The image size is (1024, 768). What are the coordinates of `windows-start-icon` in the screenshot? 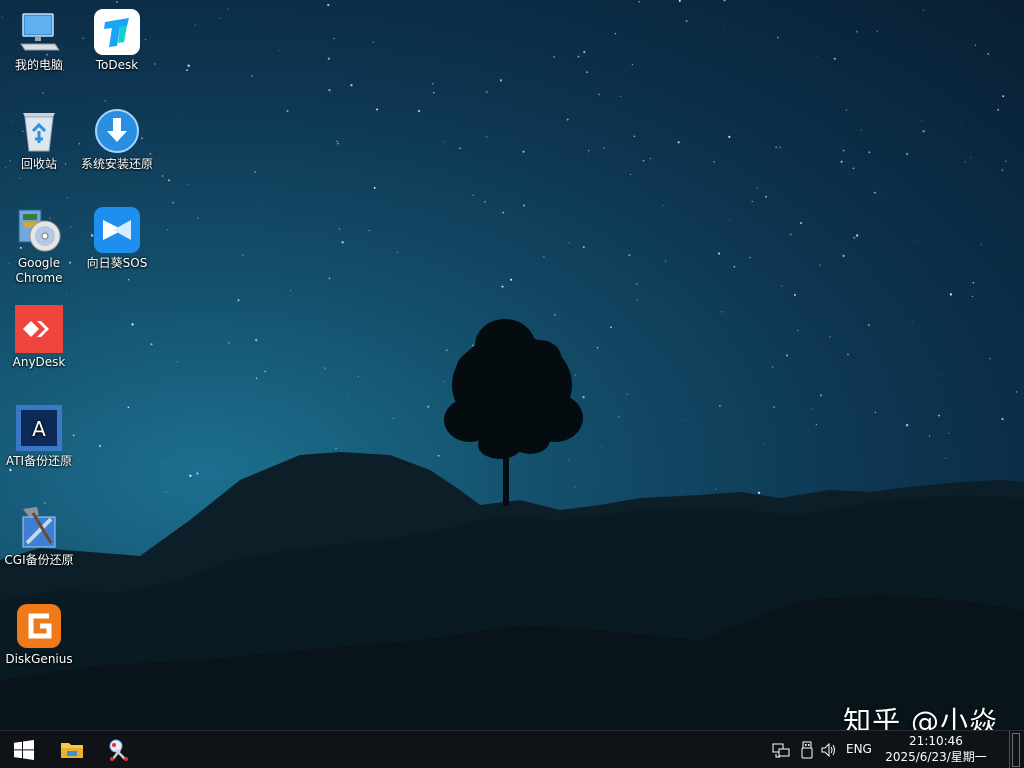 It's located at (24, 750).